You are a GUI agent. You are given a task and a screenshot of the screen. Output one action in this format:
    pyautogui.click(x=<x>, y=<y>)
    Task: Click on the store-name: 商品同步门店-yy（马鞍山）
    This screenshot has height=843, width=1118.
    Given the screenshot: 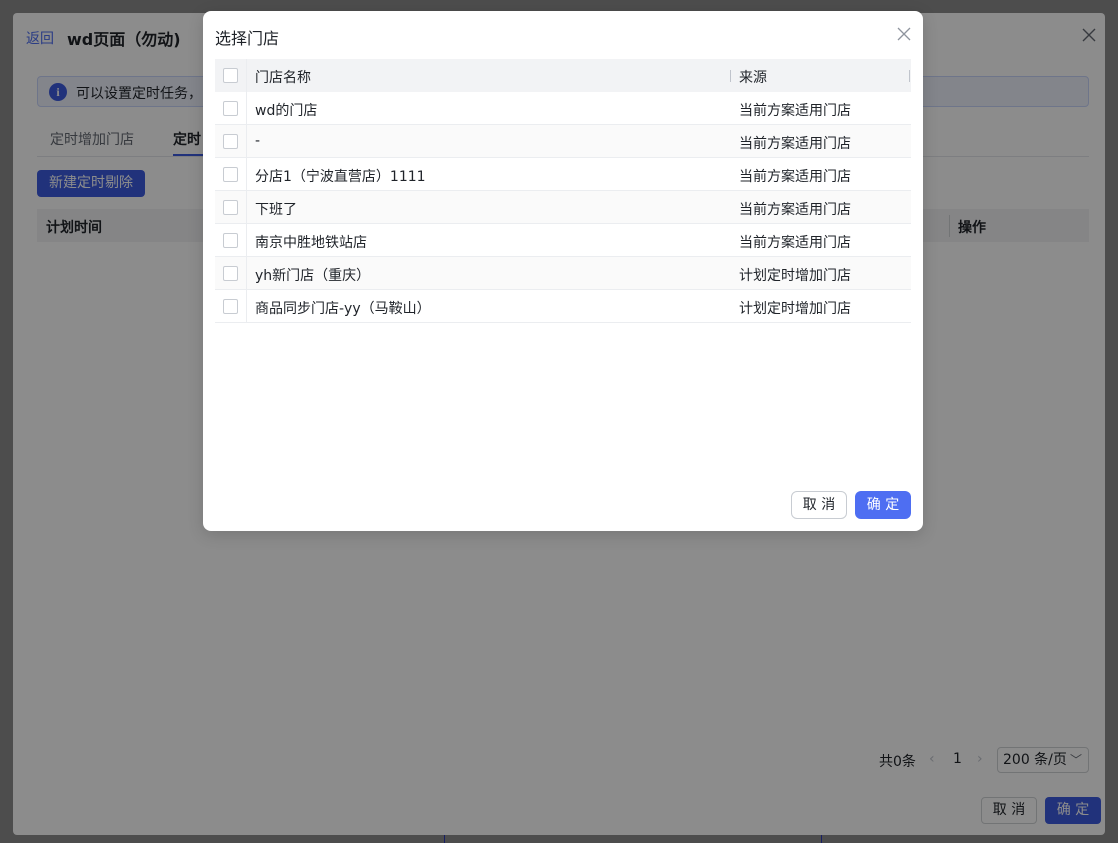 What is the action you would take?
    pyautogui.click(x=343, y=309)
    